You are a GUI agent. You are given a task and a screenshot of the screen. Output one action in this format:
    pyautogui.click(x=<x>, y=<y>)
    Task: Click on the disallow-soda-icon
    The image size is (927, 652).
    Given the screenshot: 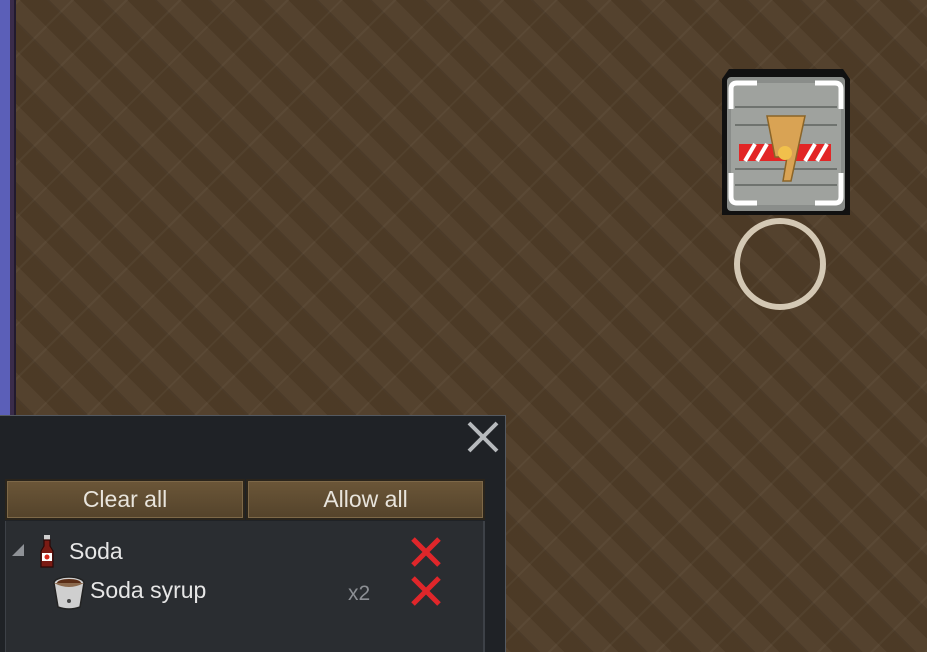 What is the action you would take?
    pyautogui.click(x=426, y=552)
    